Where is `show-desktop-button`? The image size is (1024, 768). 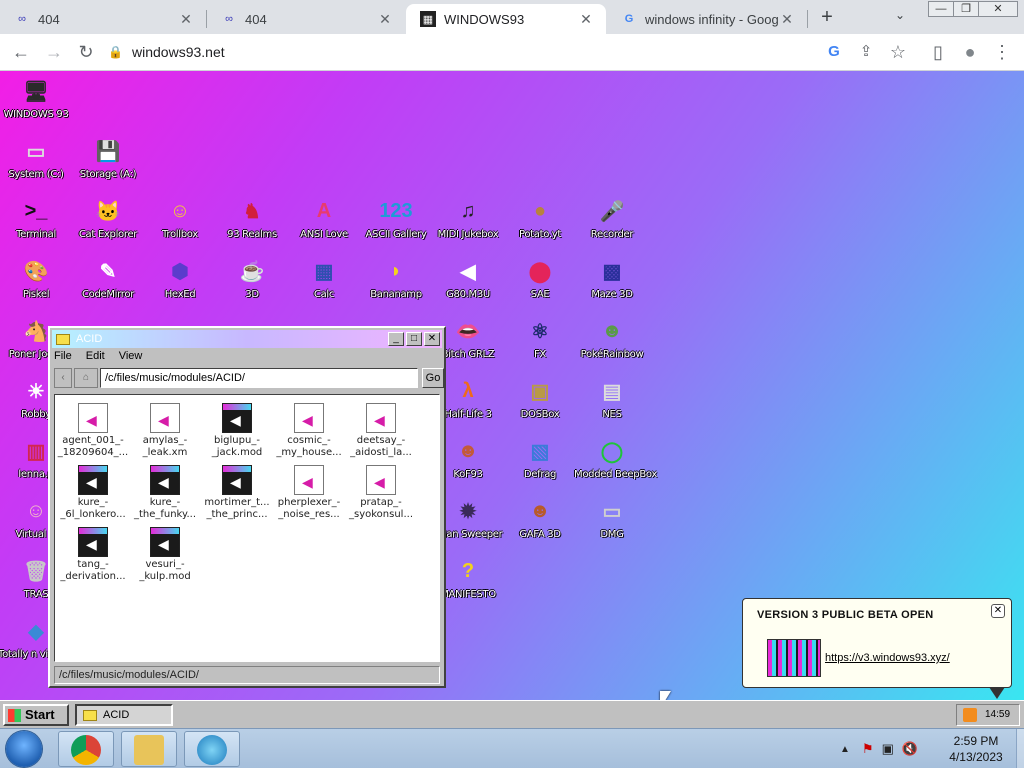 show-desktop-button is located at coordinates (1020, 748).